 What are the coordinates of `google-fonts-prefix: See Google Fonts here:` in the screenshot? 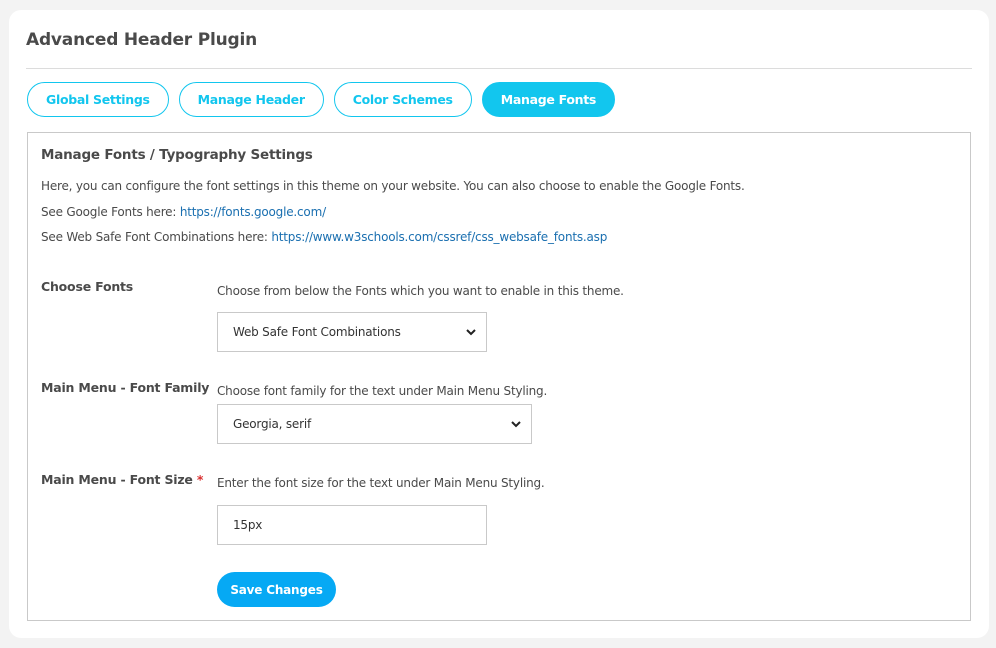 It's located at (110, 212).